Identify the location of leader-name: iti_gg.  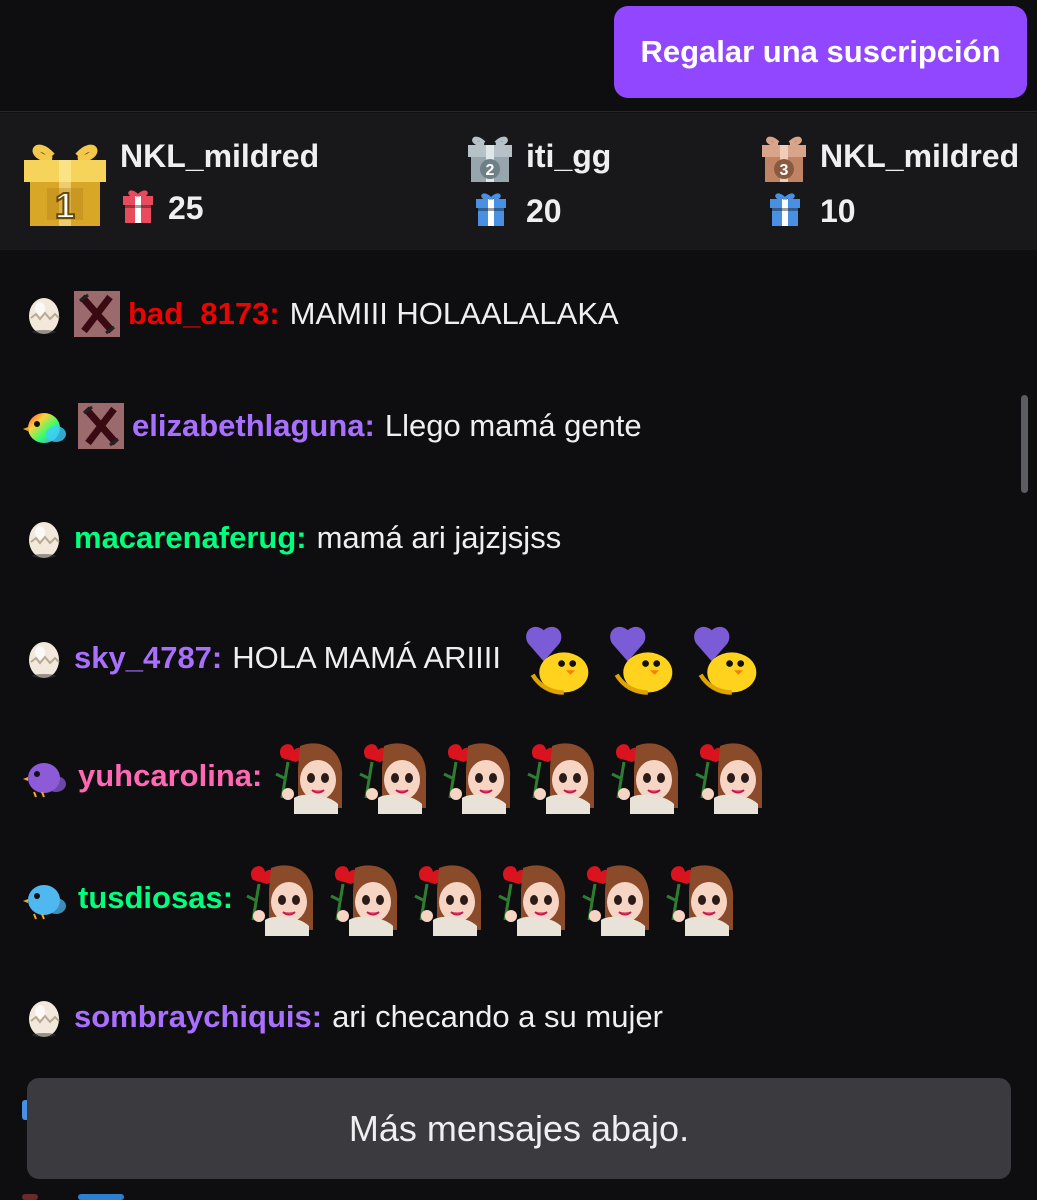
(569, 156).